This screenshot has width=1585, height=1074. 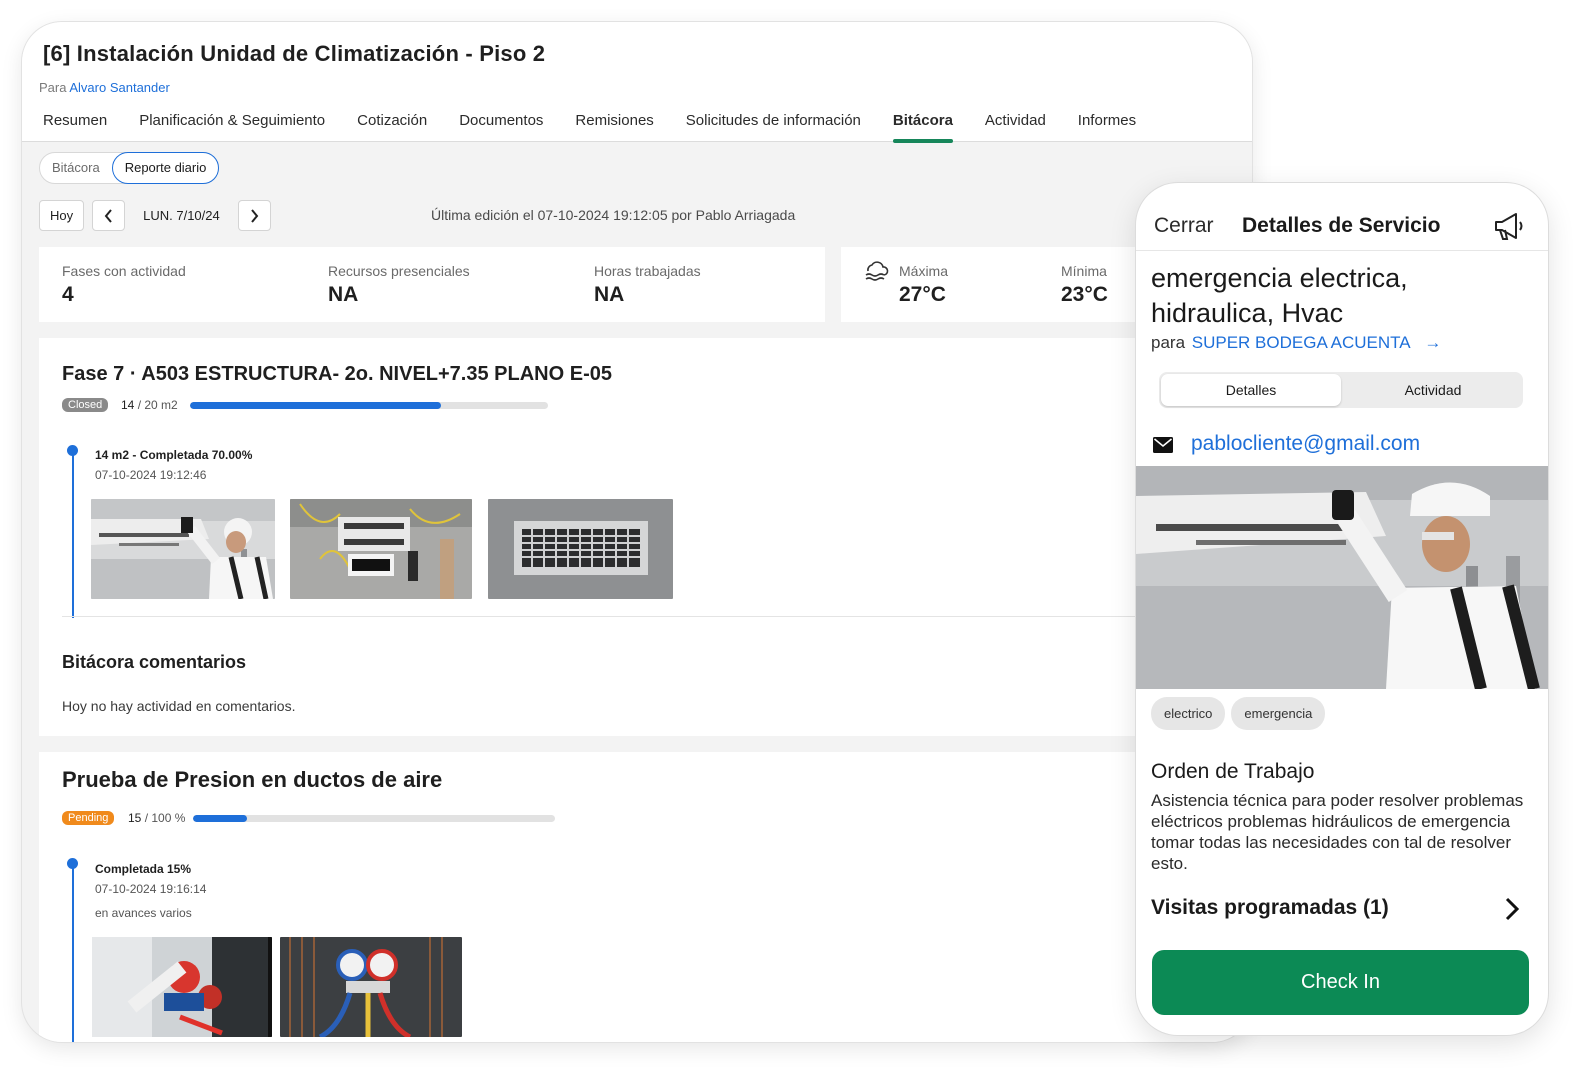 What do you see at coordinates (154, 662) in the screenshot?
I see `comments-title: Bitácora comentarios` at bounding box center [154, 662].